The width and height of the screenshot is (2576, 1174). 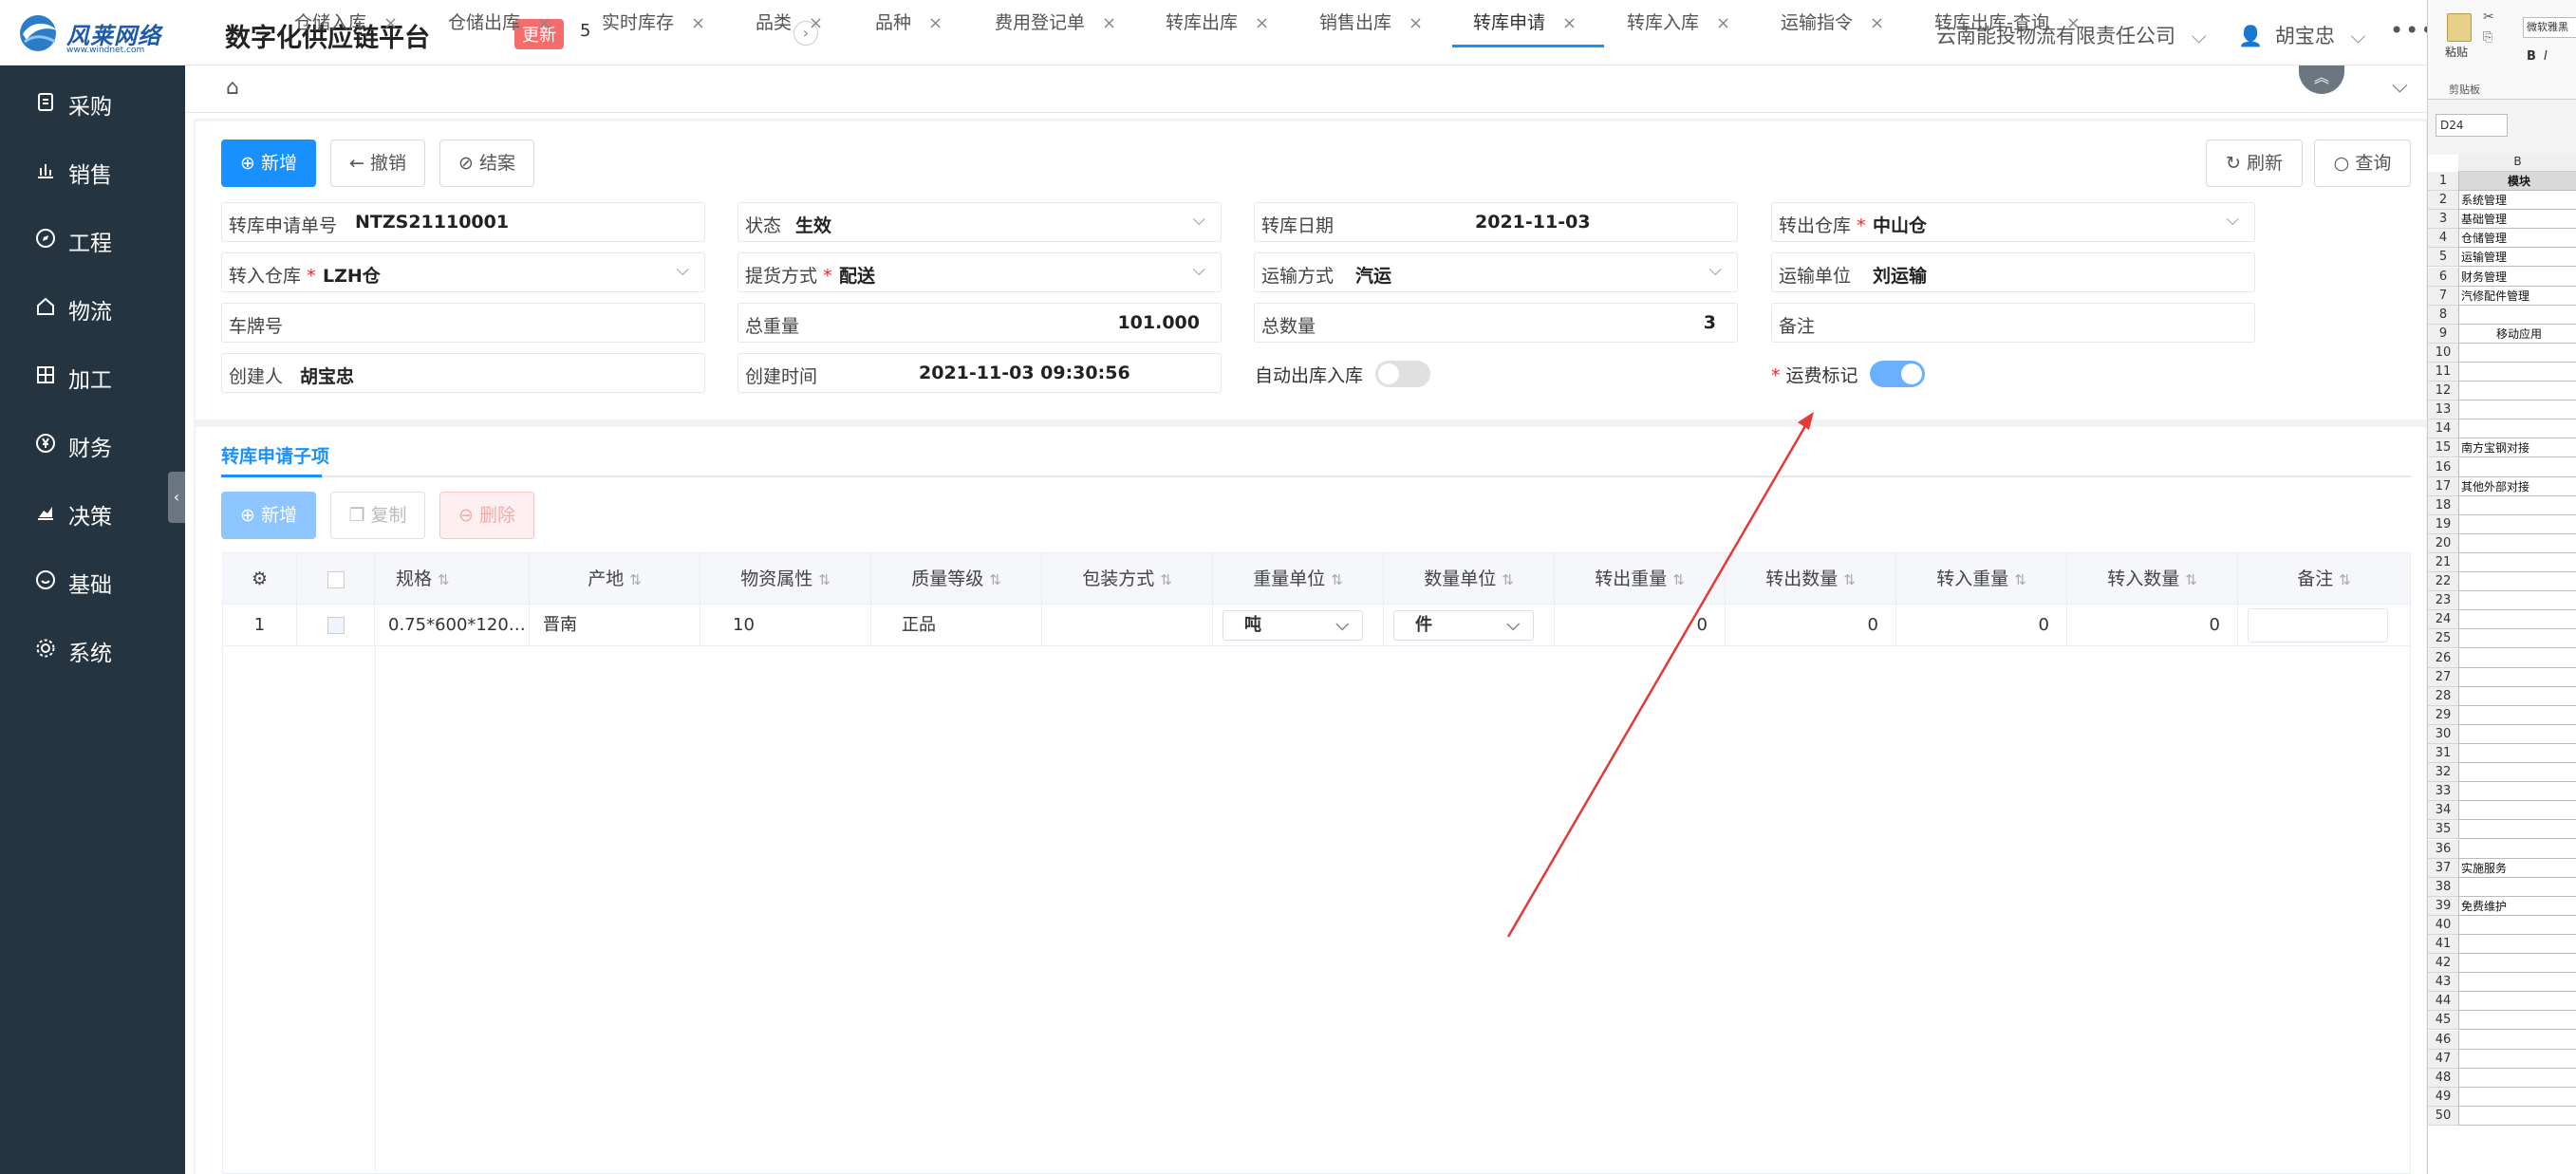 What do you see at coordinates (786, 625) in the screenshot?
I see `cell-attr: 10` at bounding box center [786, 625].